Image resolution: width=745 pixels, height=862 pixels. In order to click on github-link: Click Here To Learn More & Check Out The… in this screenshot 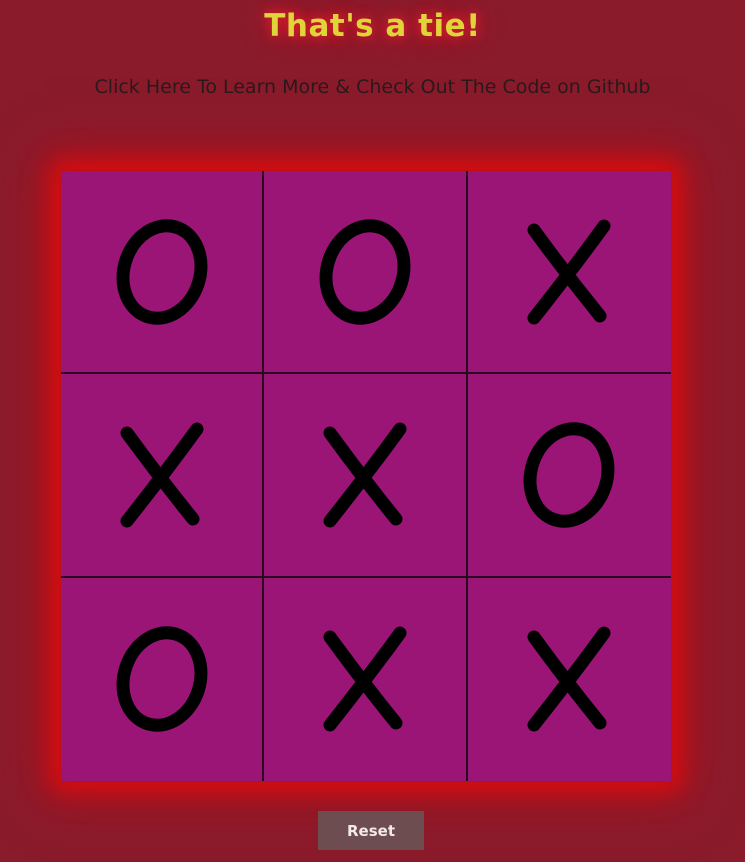, I will do `click(372, 87)`.